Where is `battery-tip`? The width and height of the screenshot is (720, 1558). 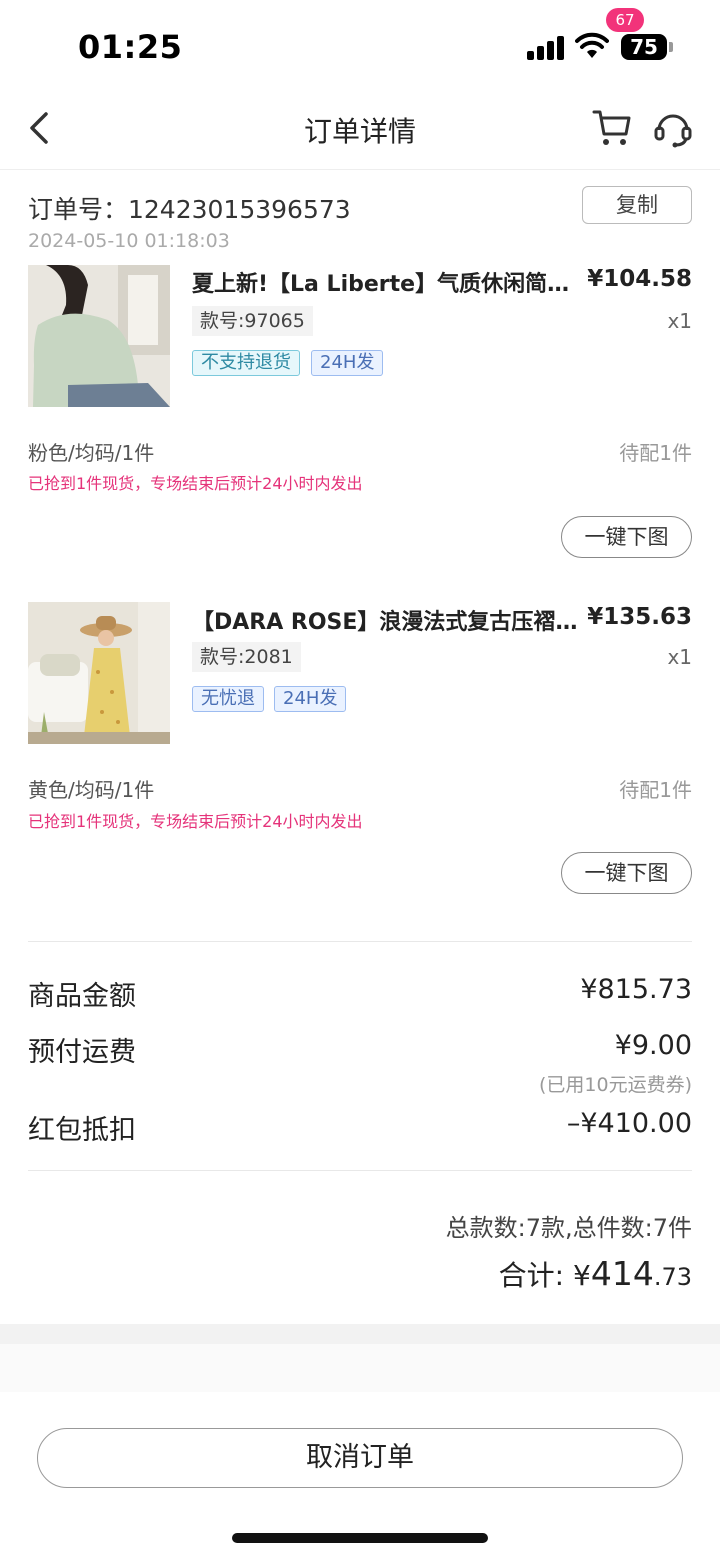
battery-tip is located at coordinates (671, 47).